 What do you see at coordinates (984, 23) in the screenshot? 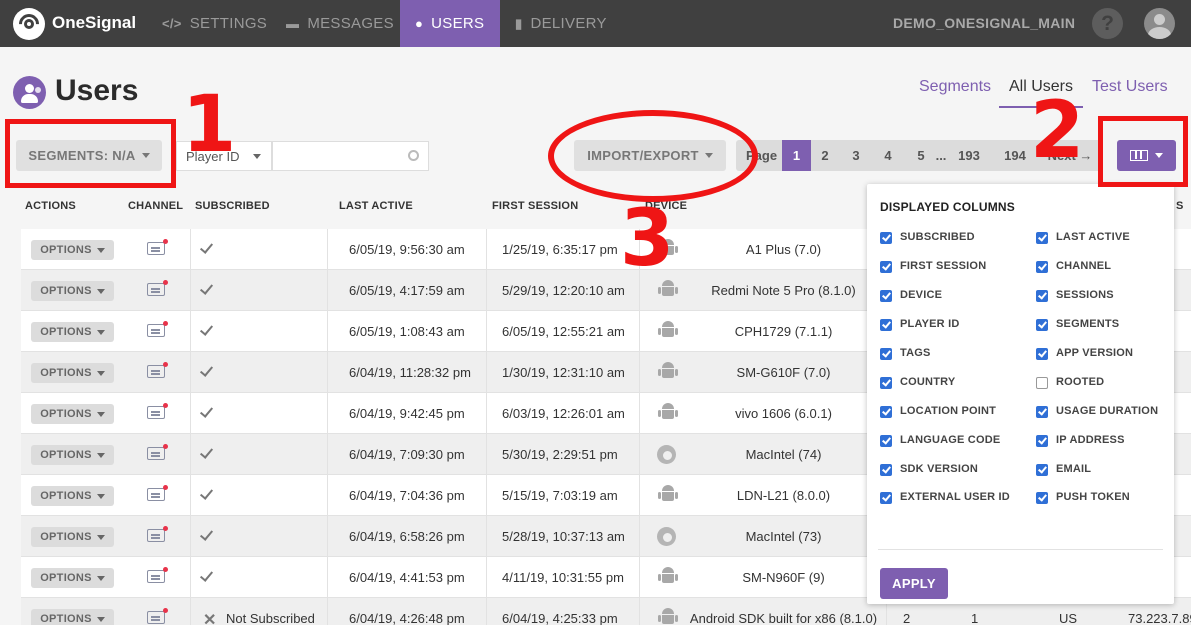
I see `account-name: DEMO_ONESIGNAL_MAIN` at bounding box center [984, 23].